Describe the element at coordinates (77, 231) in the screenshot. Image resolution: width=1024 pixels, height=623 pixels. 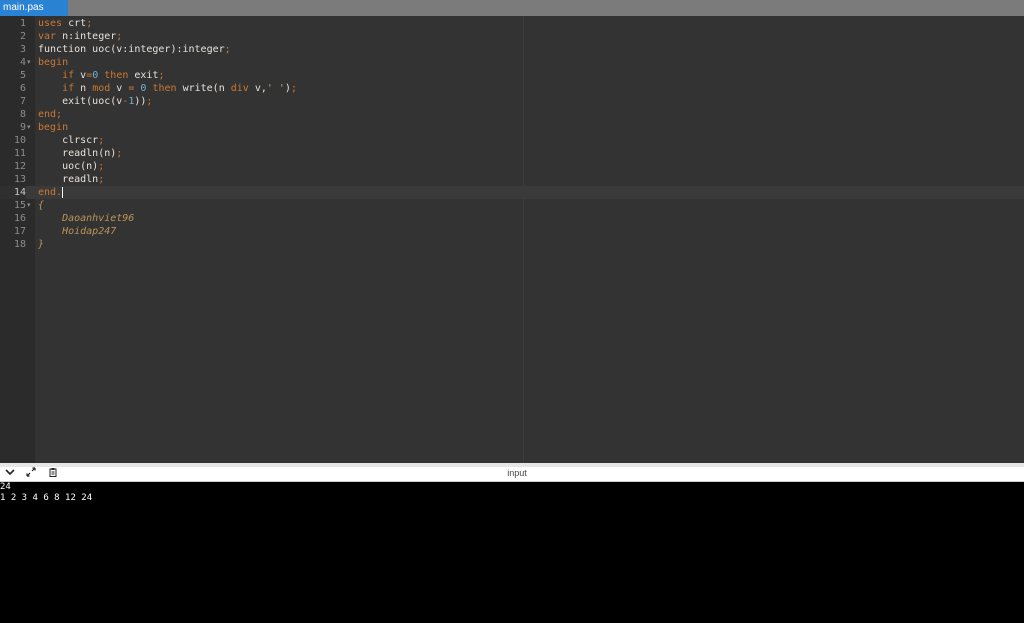
I see `code-token: Hoidap247` at that location.